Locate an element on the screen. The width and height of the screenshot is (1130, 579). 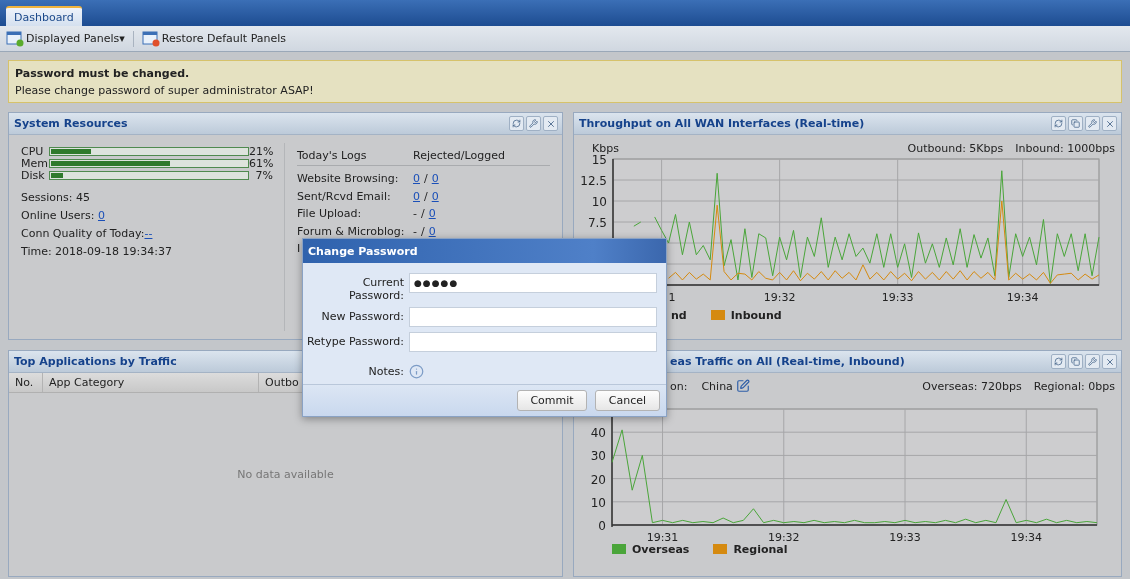
column-header: App Category is located at coordinates (151, 382).